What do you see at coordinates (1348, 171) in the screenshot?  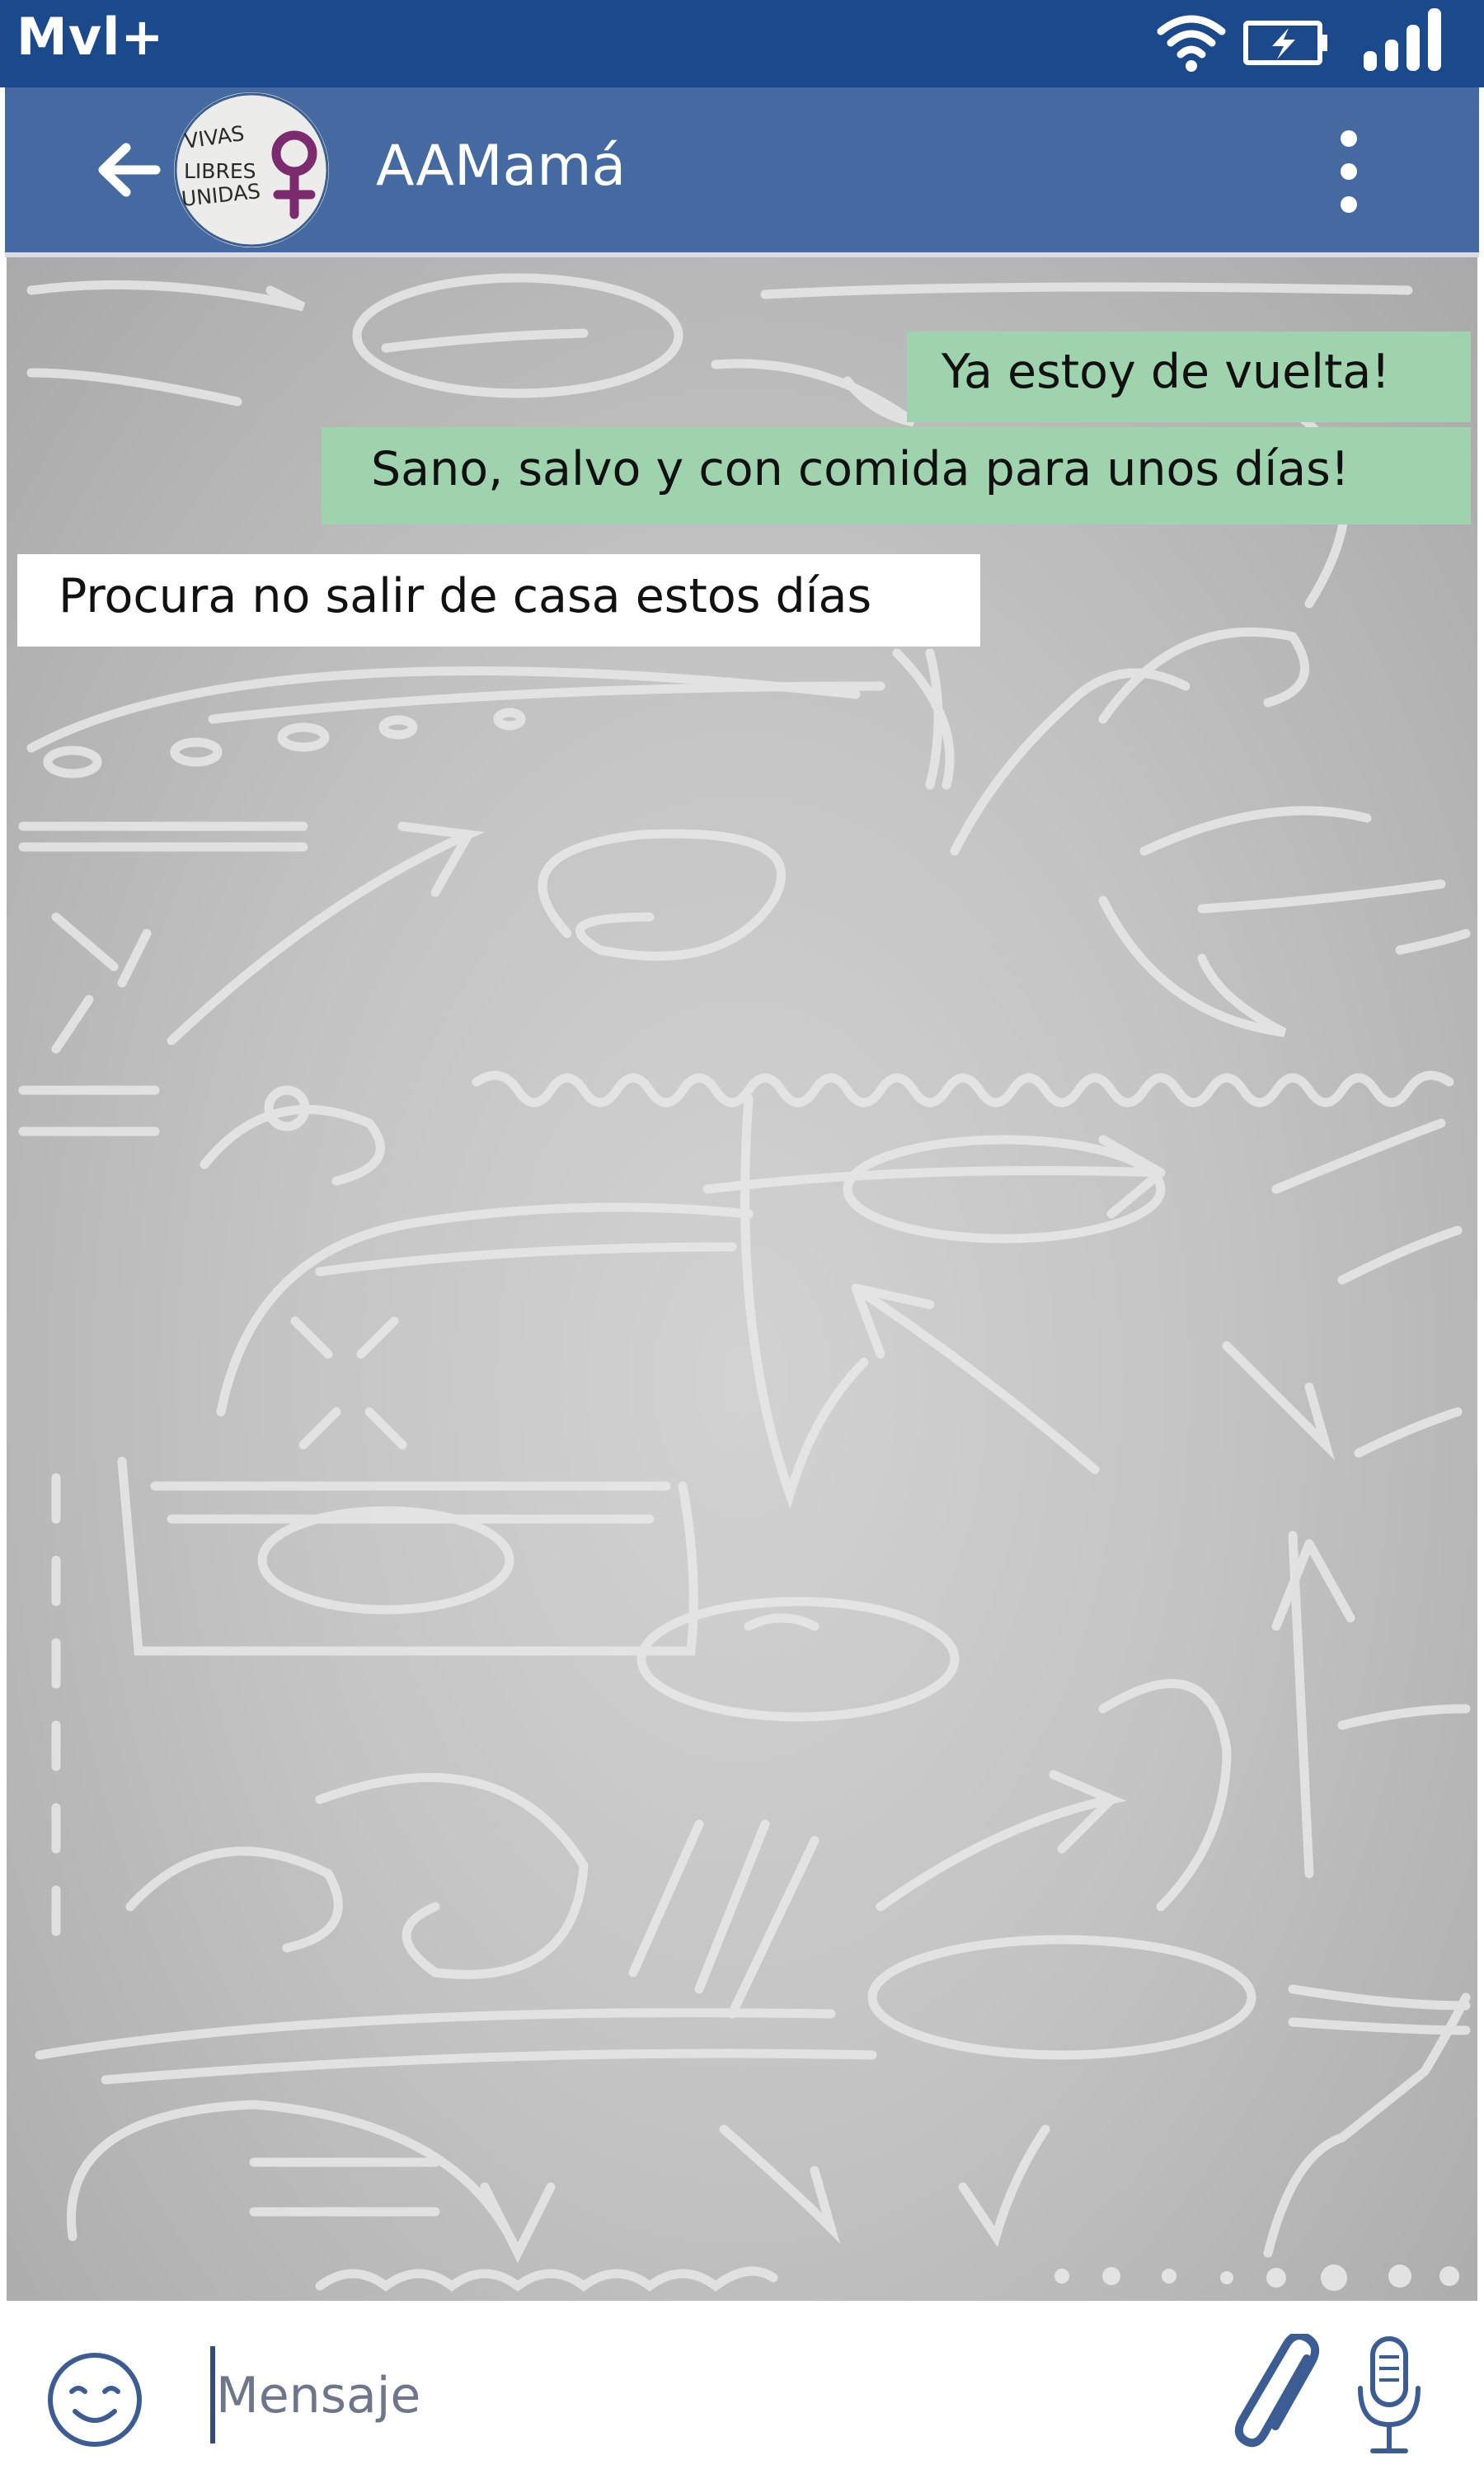 I see `more-vert-icon` at bounding box center [1348, 171].